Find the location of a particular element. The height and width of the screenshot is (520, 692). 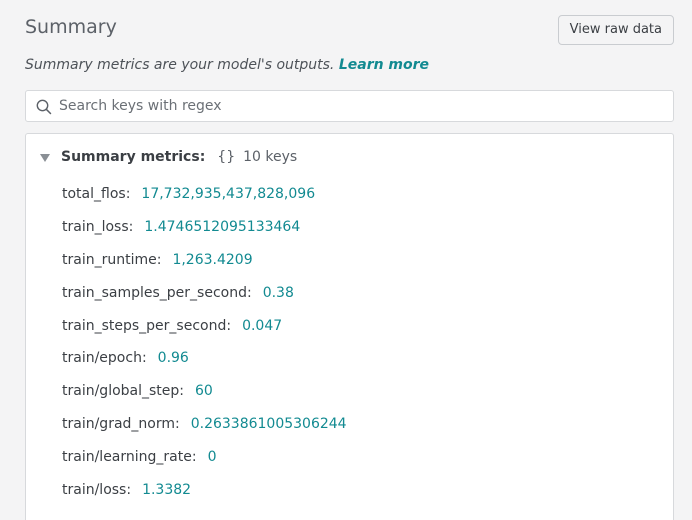

group-name: Summary metrics: is located at coordinates (133, 157).